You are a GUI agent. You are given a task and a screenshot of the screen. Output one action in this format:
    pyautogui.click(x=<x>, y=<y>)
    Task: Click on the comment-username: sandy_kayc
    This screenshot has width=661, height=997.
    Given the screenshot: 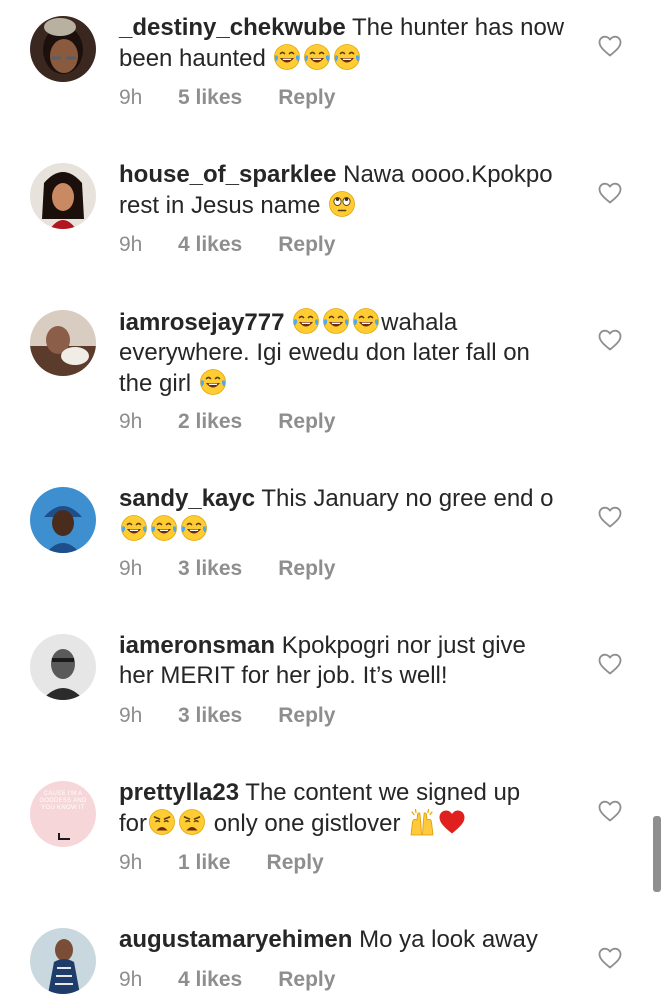 What is the action you would take?
    pyautogui.click(x=187, y=498)
    